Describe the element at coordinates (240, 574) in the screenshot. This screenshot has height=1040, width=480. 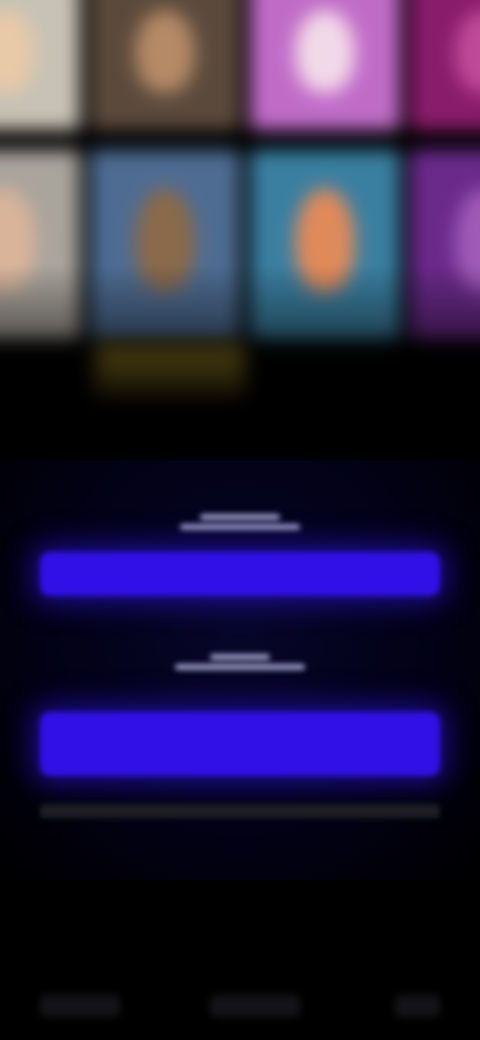
I see `primary-action-button` at that location.